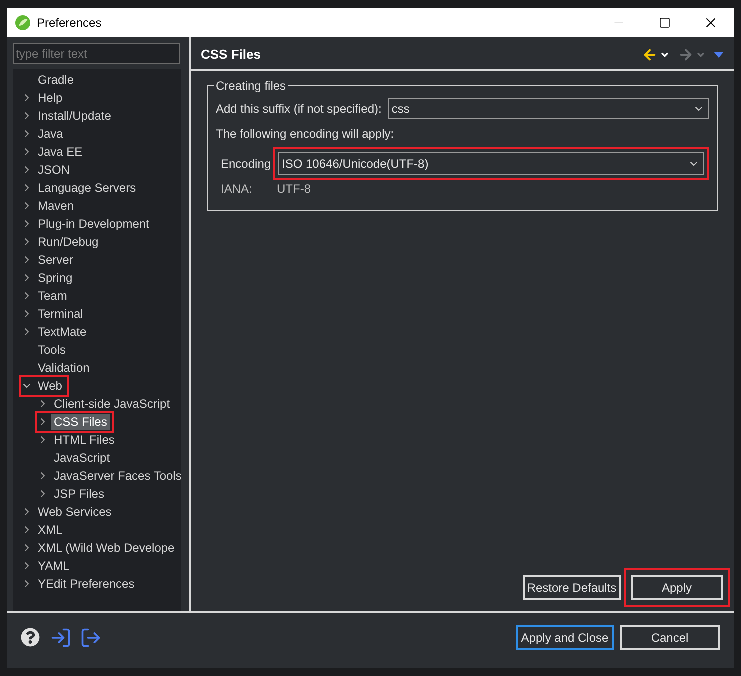 The image size is (741, 676). Describe the element at coordinates (50, 98) in the screenshot. I see `tree-item: Help` at that location.